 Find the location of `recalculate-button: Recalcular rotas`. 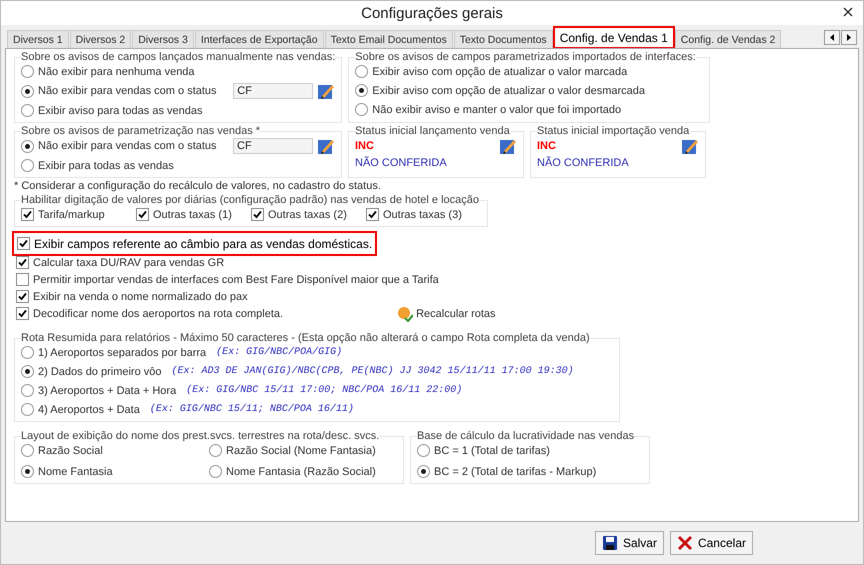

recalculate-button: Recalcular rotas is located at coordinates (446, 314).